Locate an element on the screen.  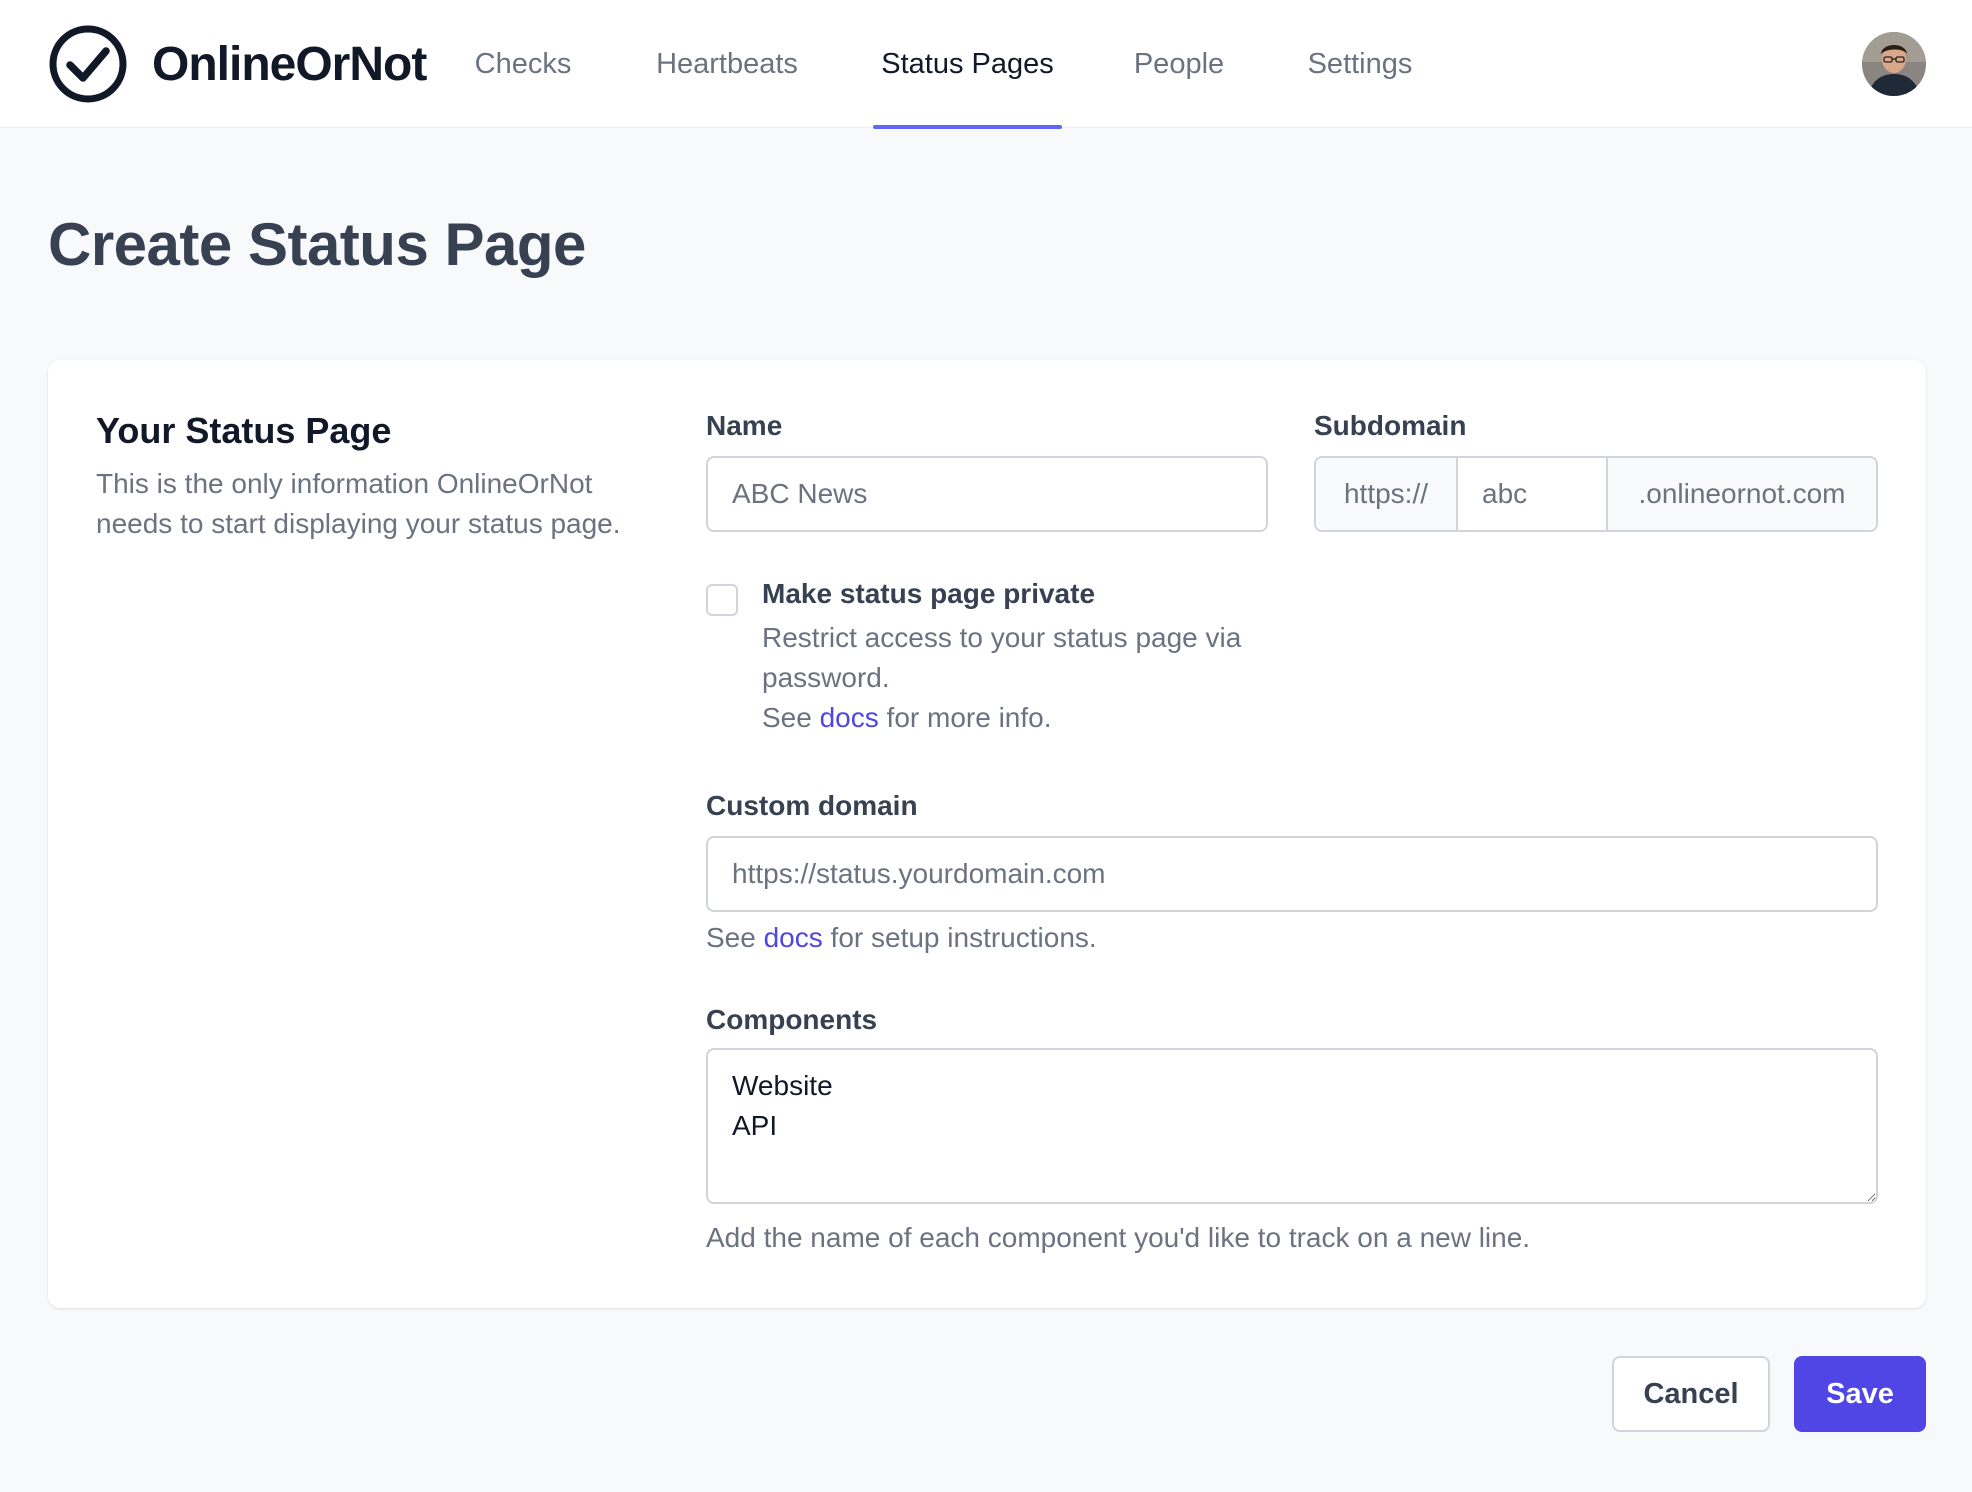
help-suffix-text: for setup instructions. is located at coordinates (959, 937).